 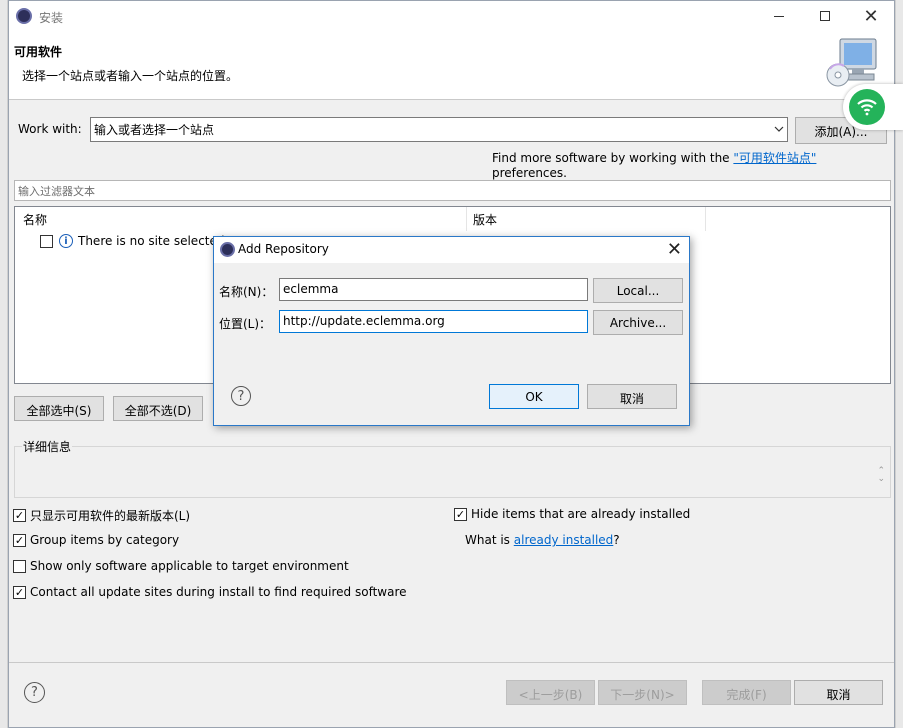 What do you see at coordinates (581, 514) in the screenshot?
I see `hide-installed-label: Hide items that are already installed` at bounding box center [581, 514].